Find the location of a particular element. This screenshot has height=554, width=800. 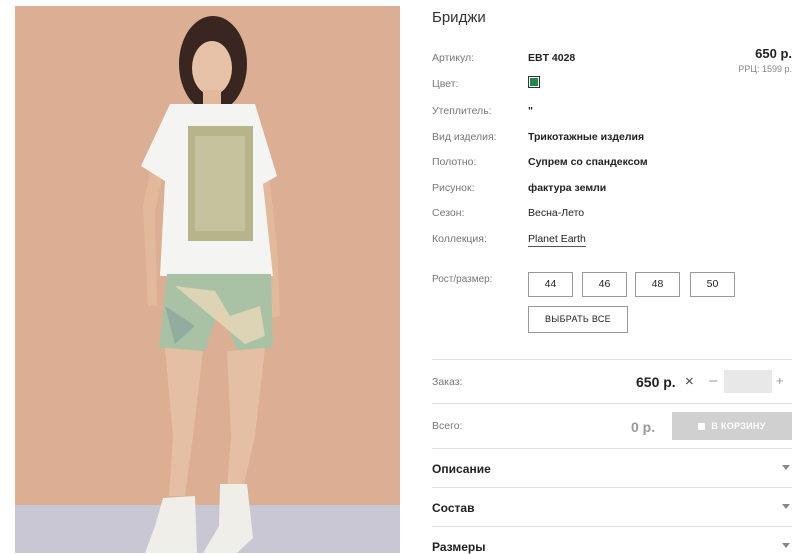

attribute-label: Артикул: is located at coordinates (453, 58).